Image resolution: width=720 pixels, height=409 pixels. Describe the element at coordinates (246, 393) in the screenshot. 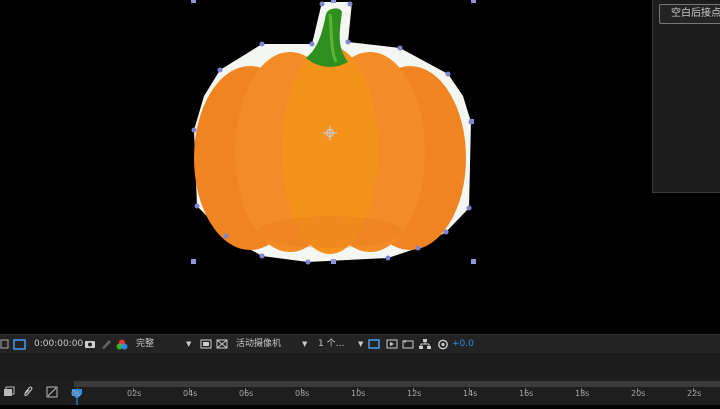

I see `ruler-tick-label: 06s` at that location.